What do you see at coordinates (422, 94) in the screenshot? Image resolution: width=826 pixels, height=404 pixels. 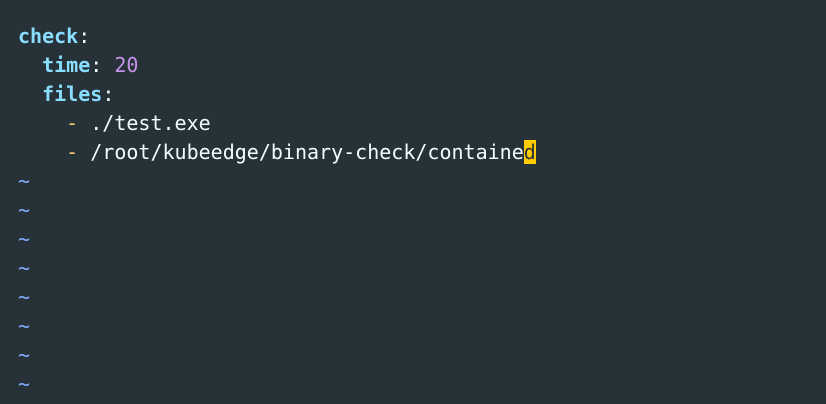 I see `line-3: files:` at bounding box center [422, 94].